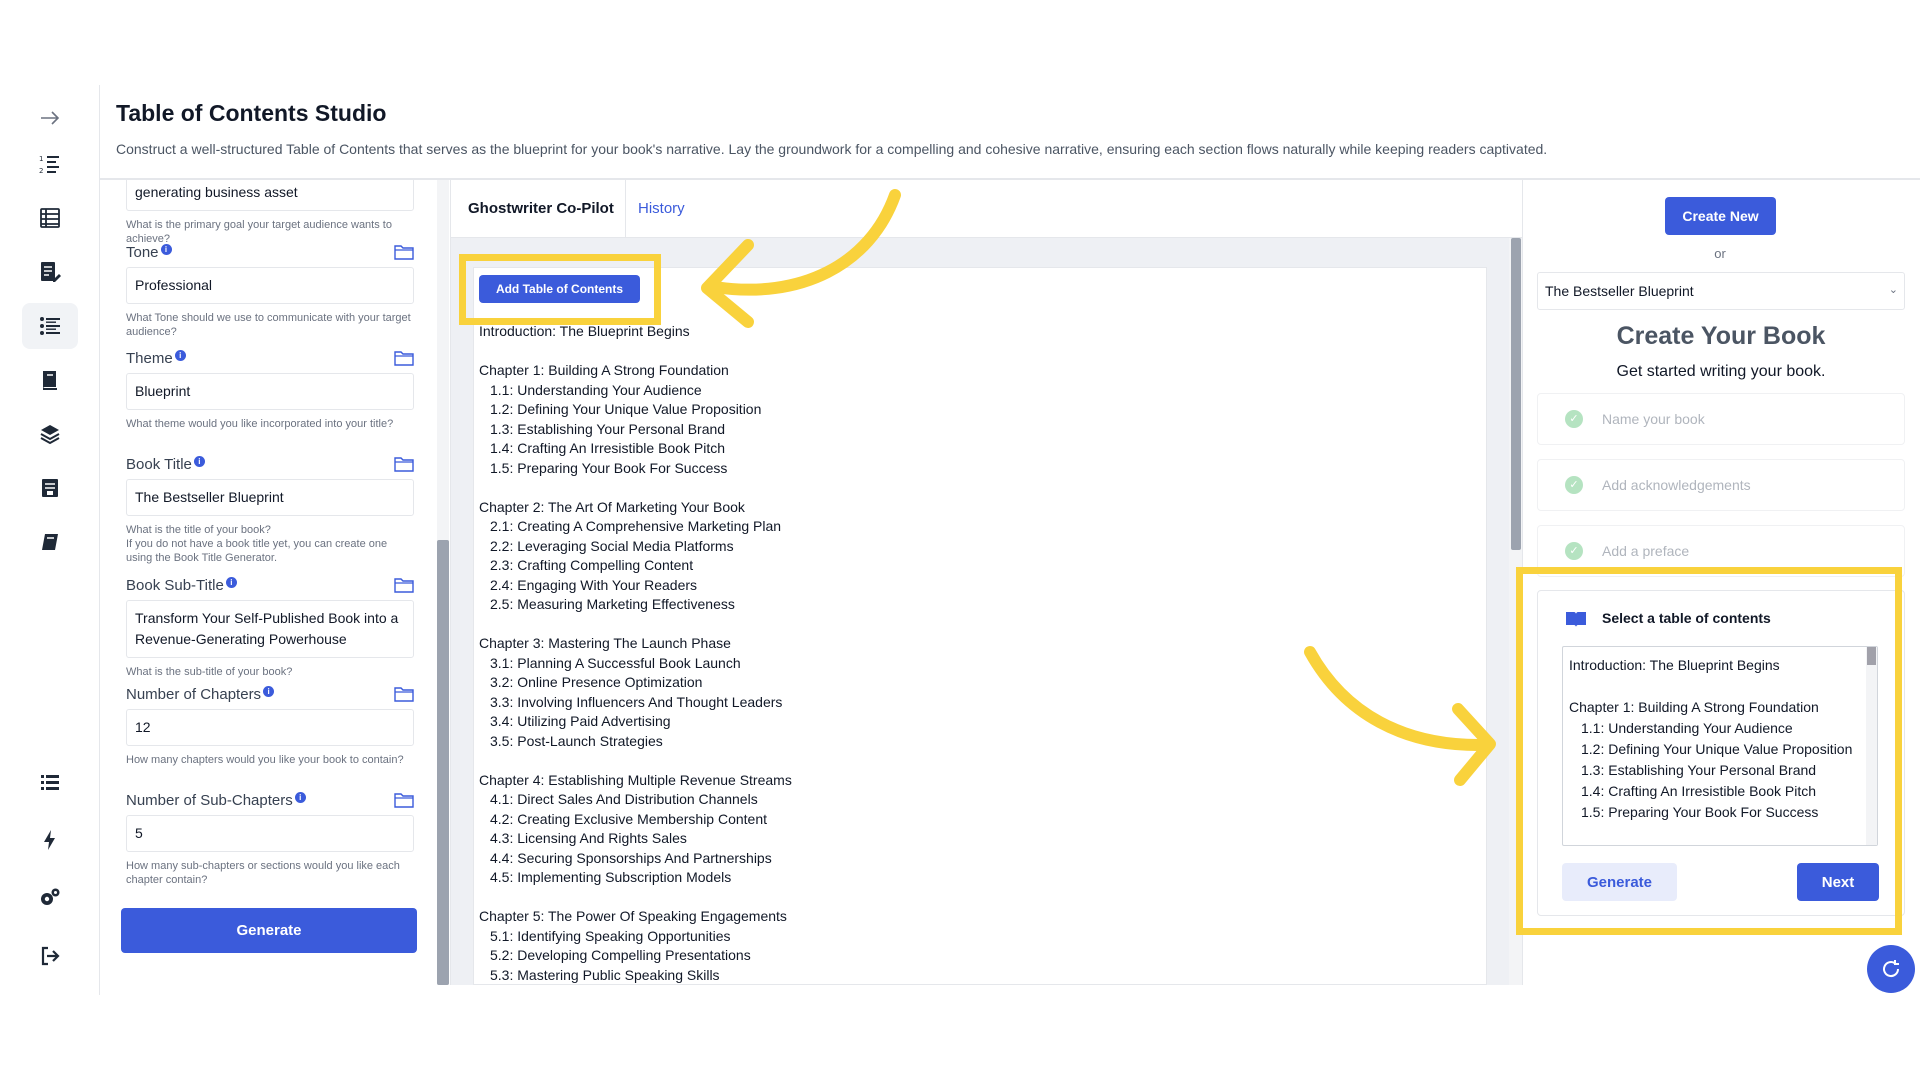 The height and width of the screenshot is (1080, 1920). What do you see at coordinates (270, 285) in the screenshot?
I see `tone-input: Professional` at bounding box center [270, 285].